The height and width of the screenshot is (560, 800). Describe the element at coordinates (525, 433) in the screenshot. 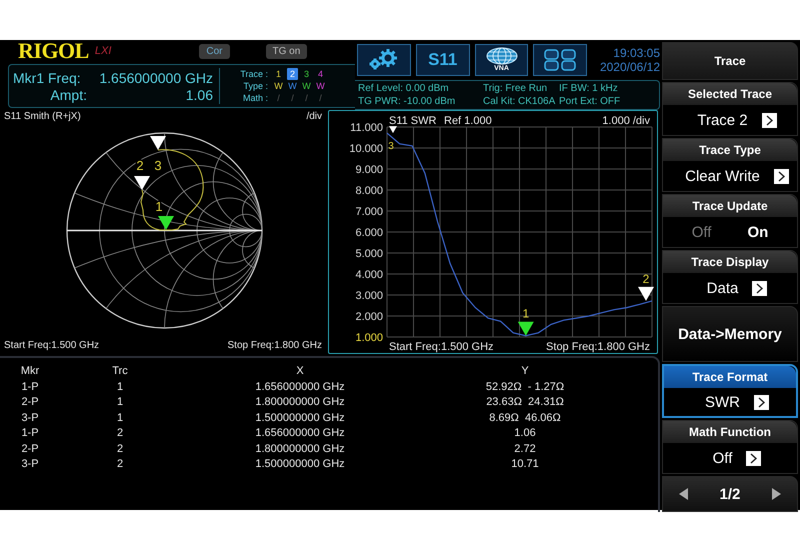

I see `table-cell-text: 1.06` at that location.